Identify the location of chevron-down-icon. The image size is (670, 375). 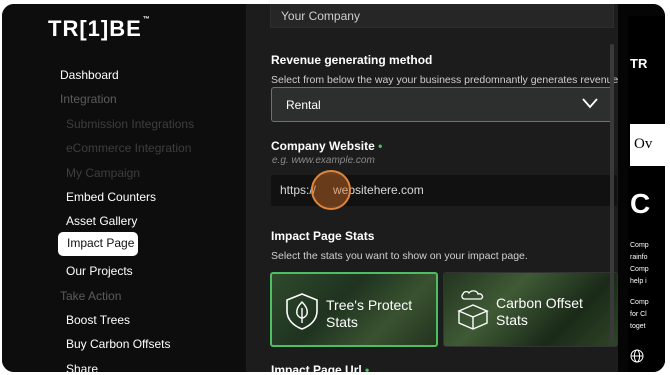
(590, 103).